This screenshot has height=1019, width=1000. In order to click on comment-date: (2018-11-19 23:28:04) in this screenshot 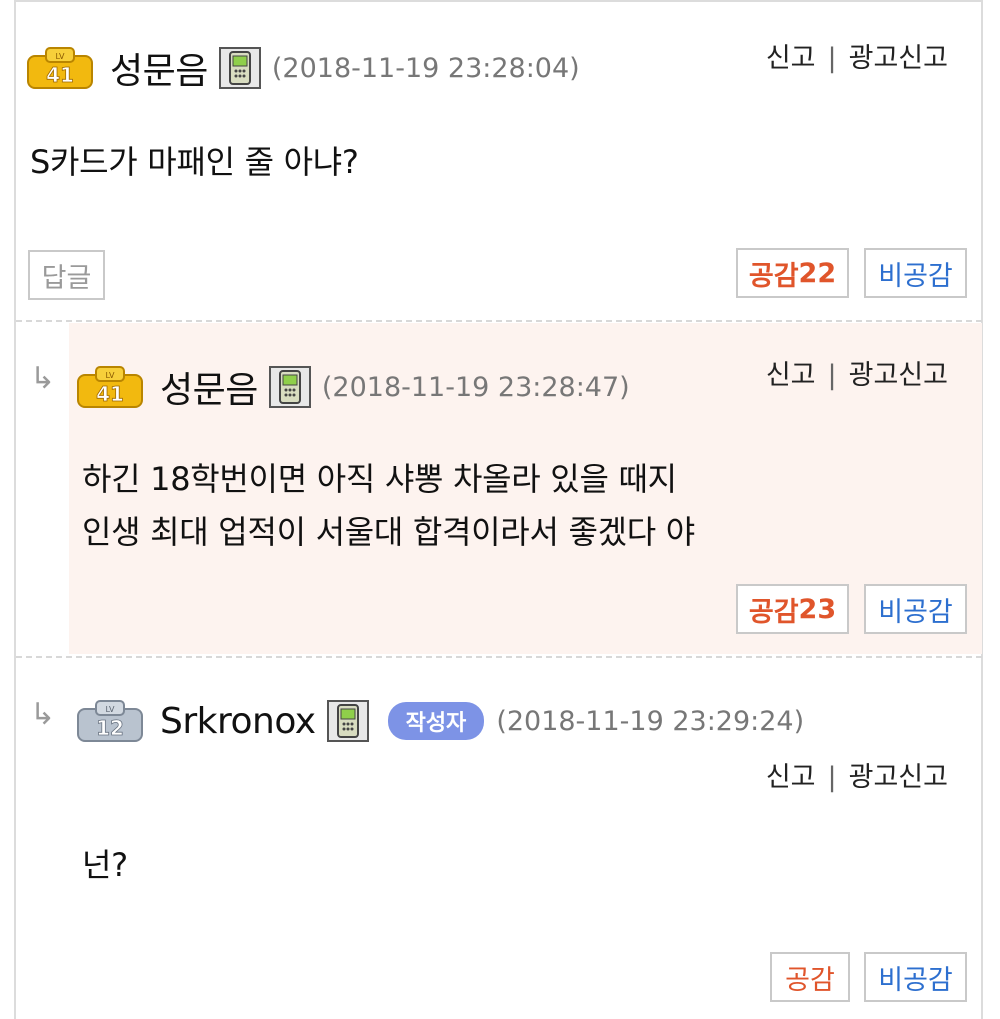, I will do `click(425, 68)`.